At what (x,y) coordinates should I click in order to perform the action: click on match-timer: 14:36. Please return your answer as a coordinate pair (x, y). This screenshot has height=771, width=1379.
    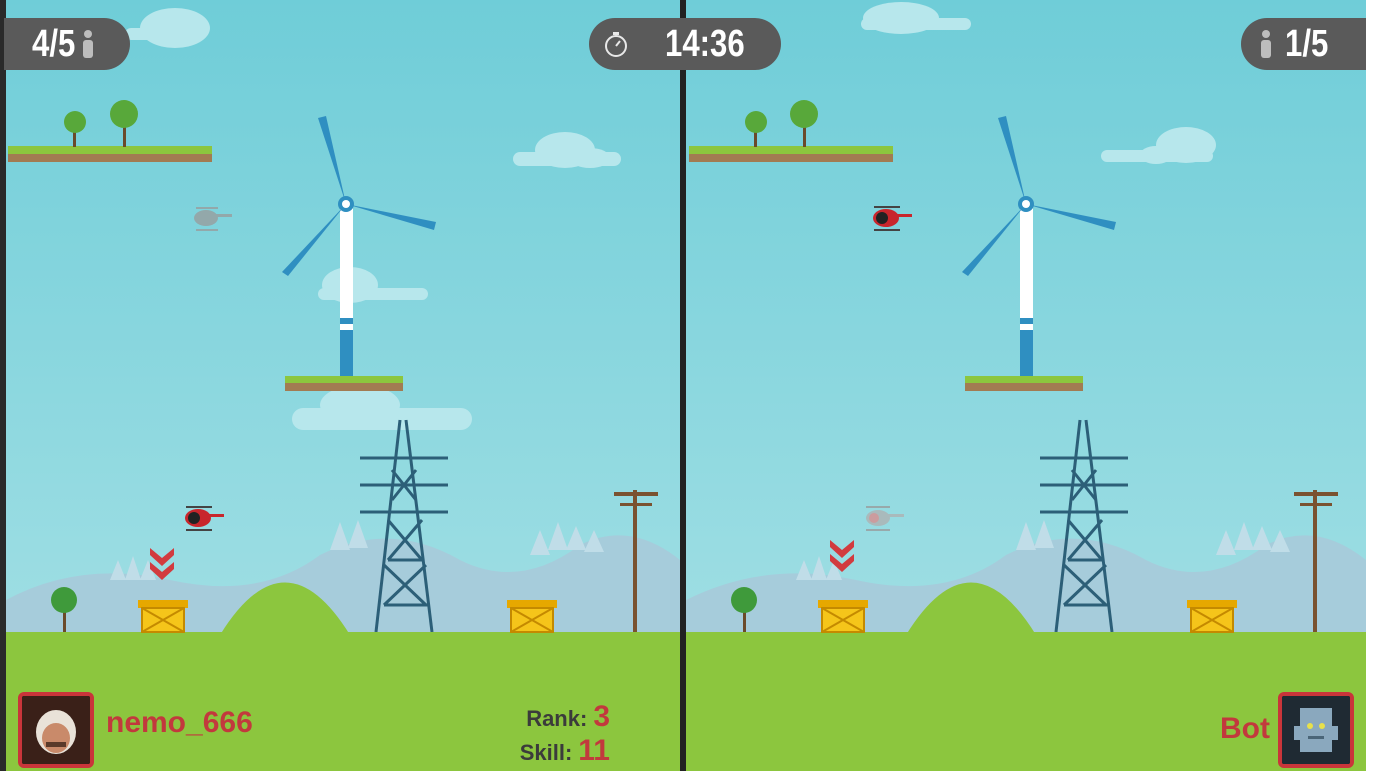
    Looking at the image, I should click on (685, 44).